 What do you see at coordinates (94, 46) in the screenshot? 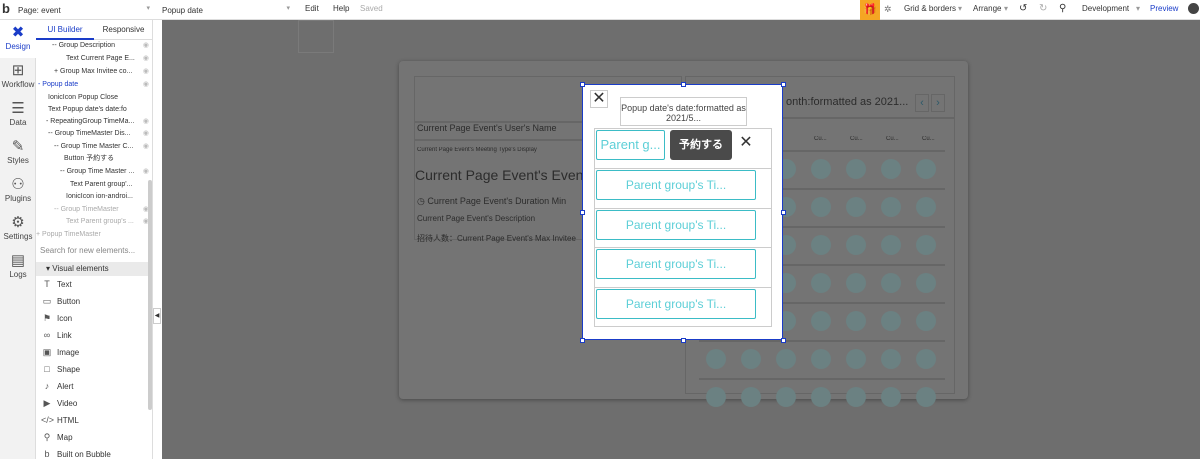
I see `tree-item: -- Group Description ◉` at bounding box center [94, 46].